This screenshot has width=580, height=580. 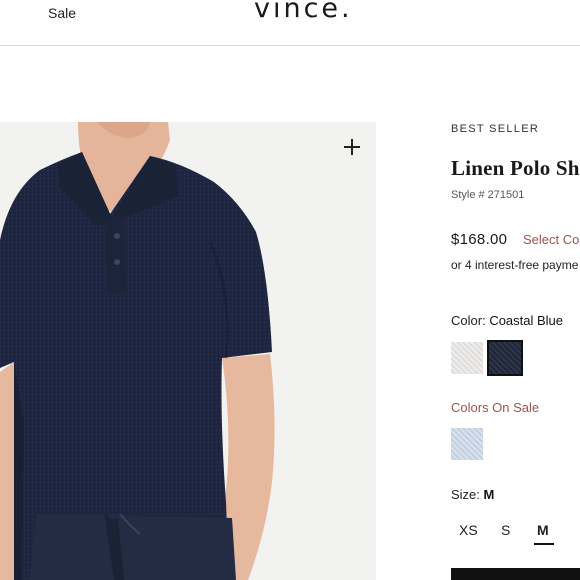 What do you see at coordinates (465, 494) in the screenshot?
I see `size-label-text: Size:` at bounding box center [465, 494].